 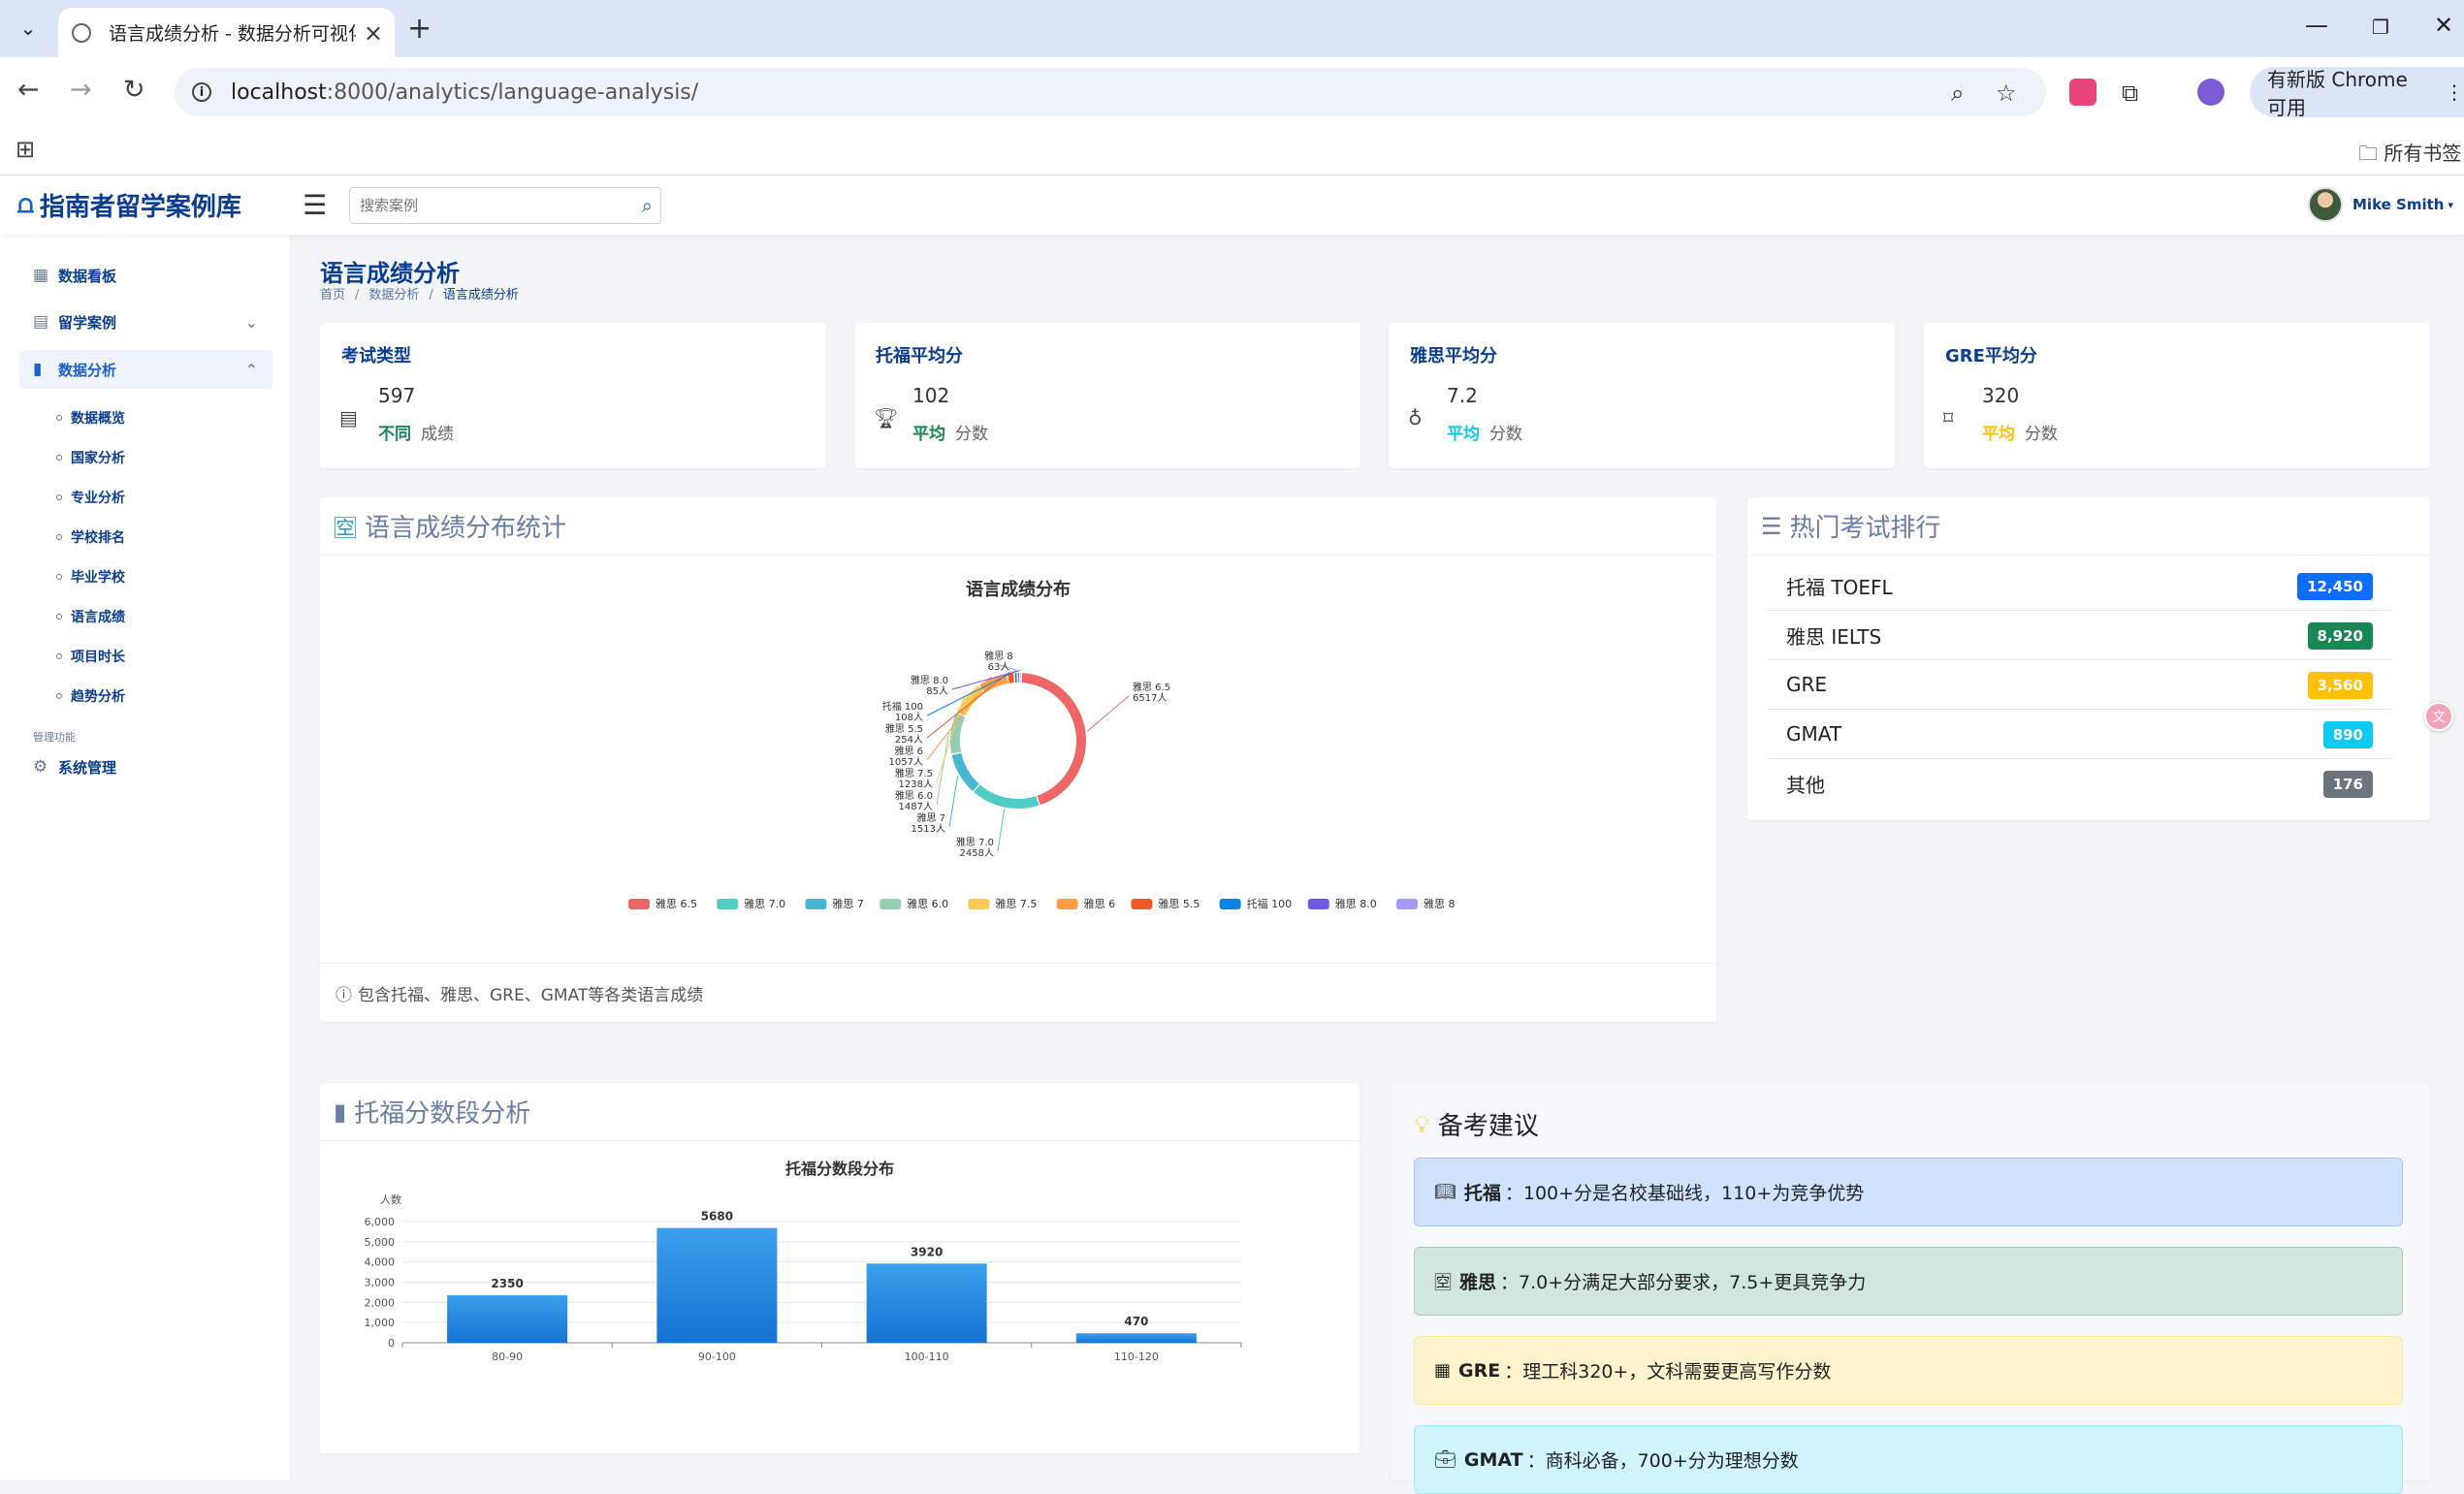 I want to click on exam-name: GMAT, so click(x=1814, y=734).